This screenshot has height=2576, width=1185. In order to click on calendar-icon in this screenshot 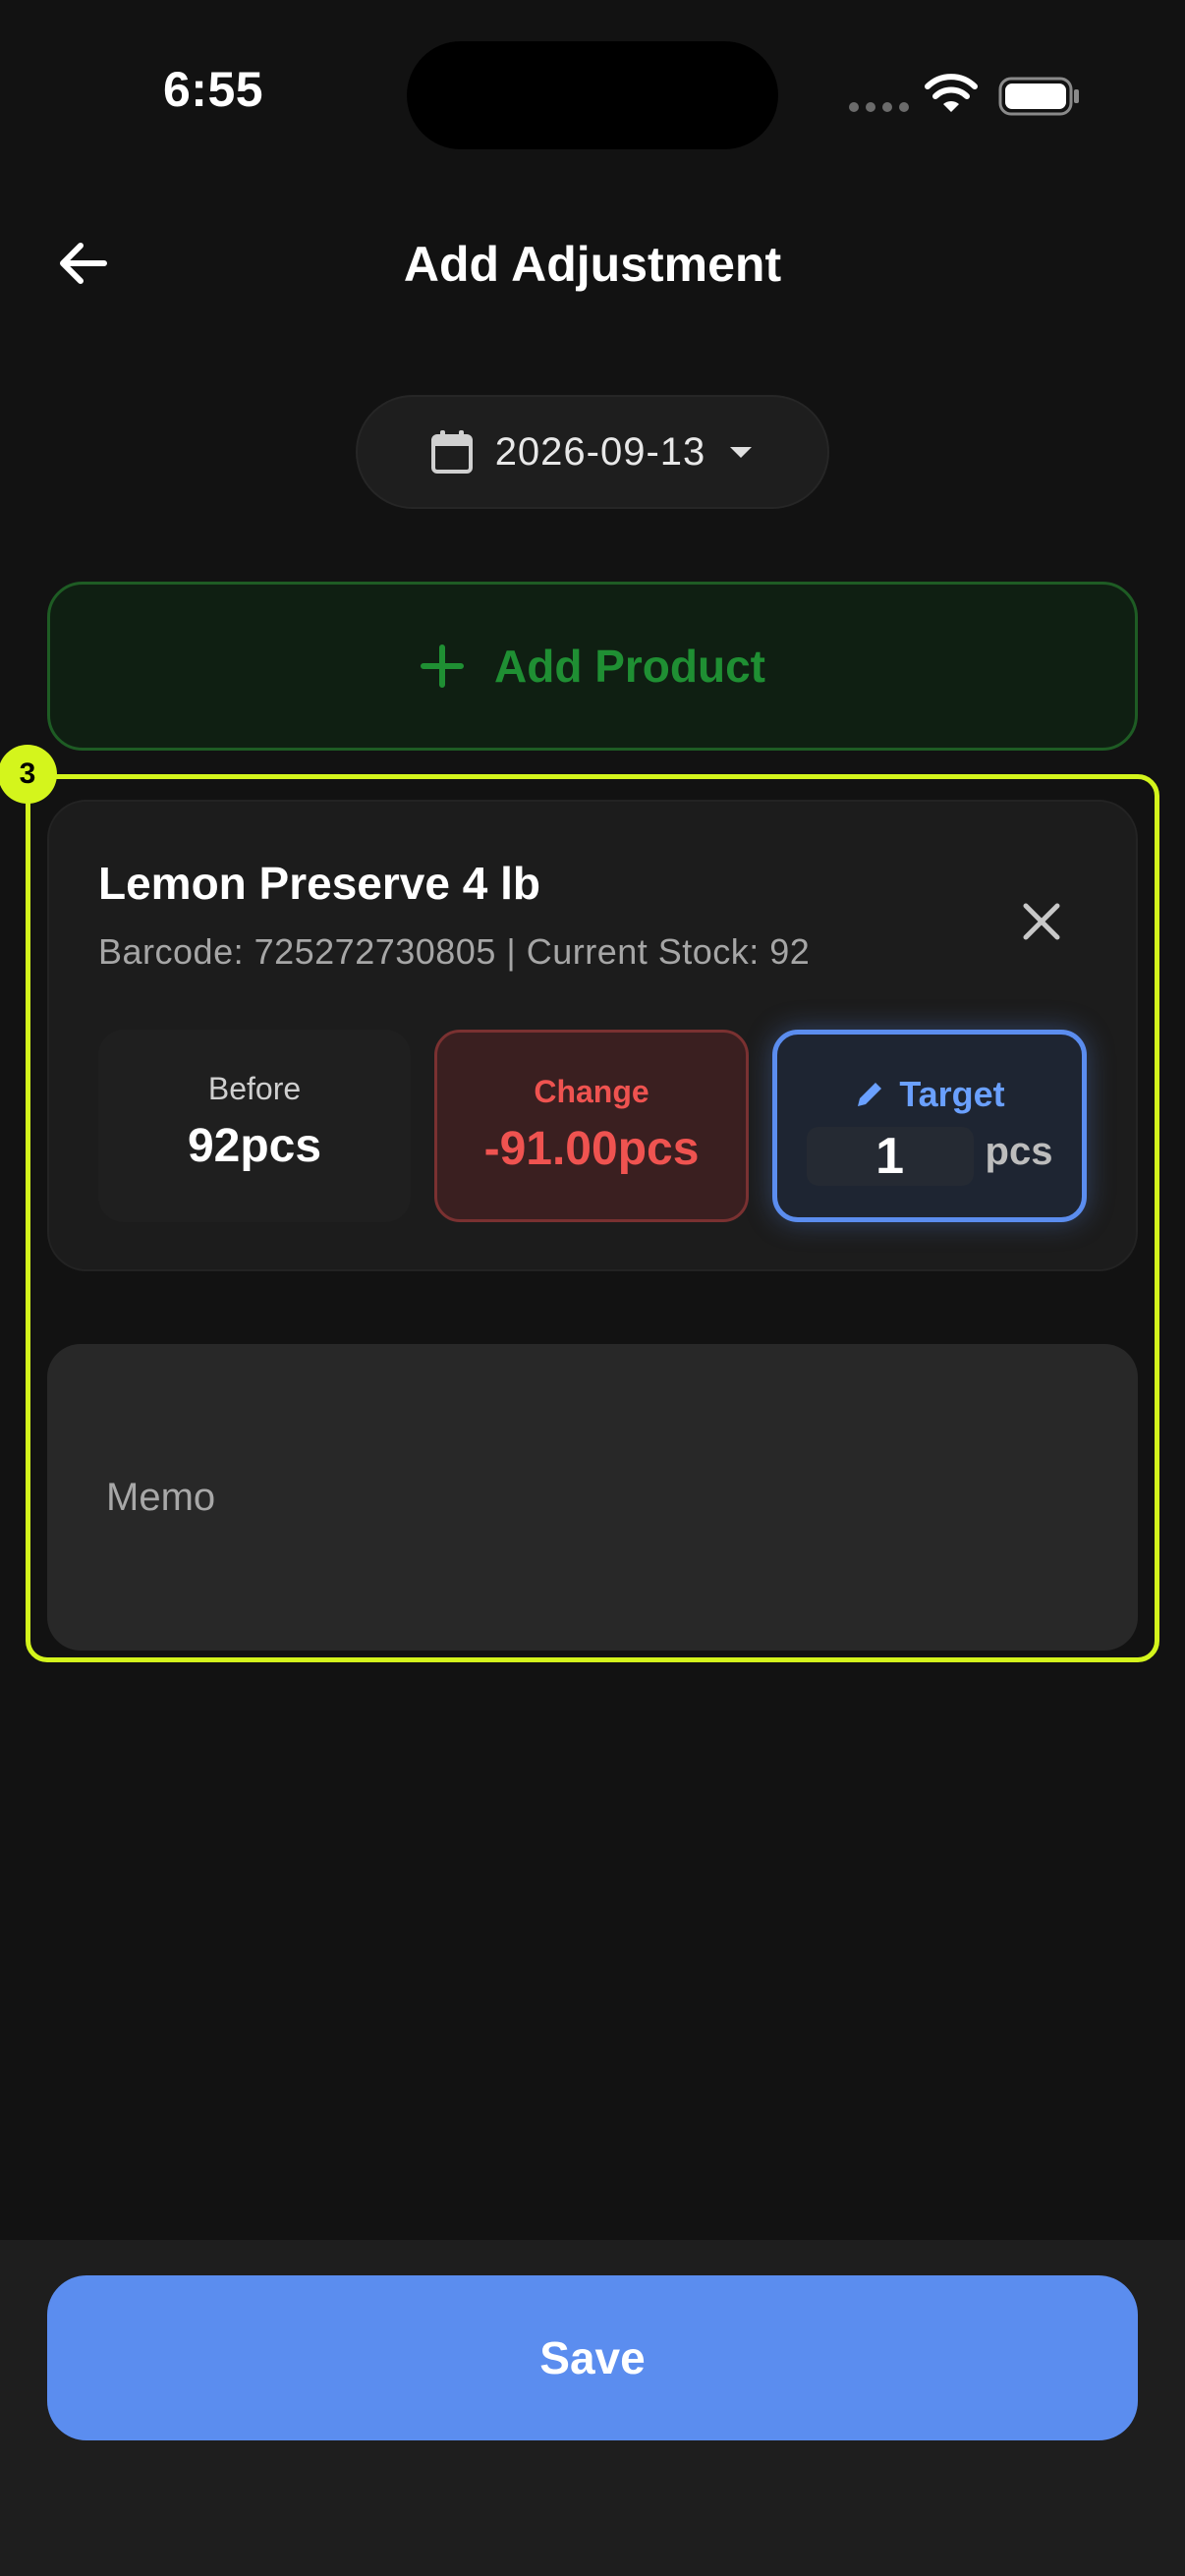, I will do `click(452, 452)`.